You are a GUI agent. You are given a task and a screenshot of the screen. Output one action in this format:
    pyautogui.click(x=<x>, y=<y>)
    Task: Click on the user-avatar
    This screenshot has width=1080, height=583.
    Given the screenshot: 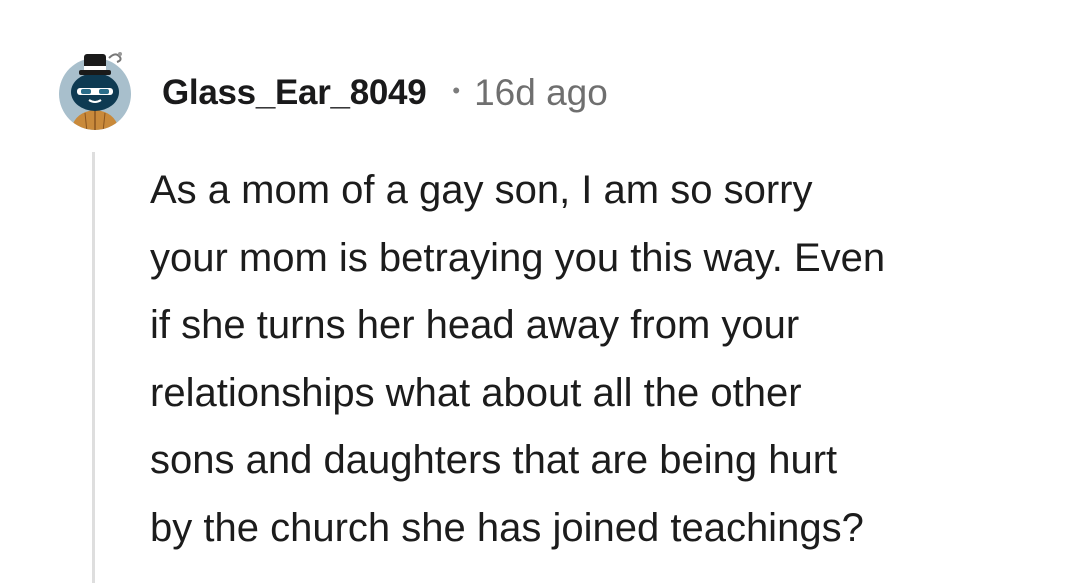 What is the action you would take?
    pyautogui.click(x=95, y=90)
    